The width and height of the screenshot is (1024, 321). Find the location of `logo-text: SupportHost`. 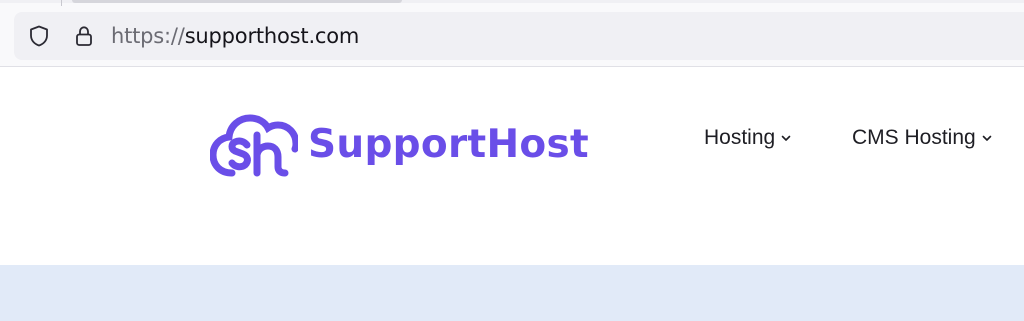

logo-text: SupportHost is located at coordinates (448, 144).